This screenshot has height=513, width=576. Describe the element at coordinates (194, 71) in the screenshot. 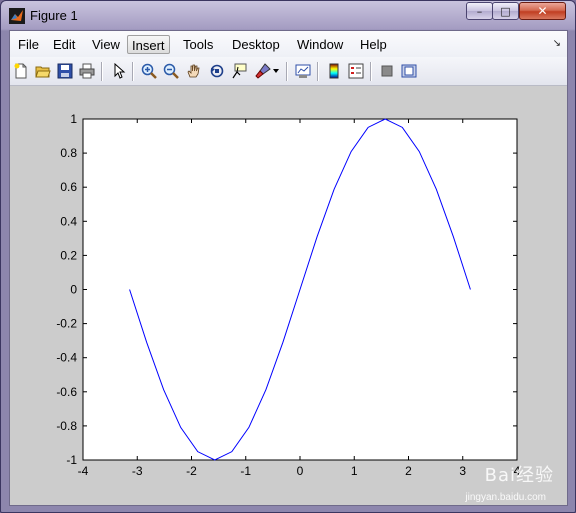

I see `pan-hand-icon` at that location.